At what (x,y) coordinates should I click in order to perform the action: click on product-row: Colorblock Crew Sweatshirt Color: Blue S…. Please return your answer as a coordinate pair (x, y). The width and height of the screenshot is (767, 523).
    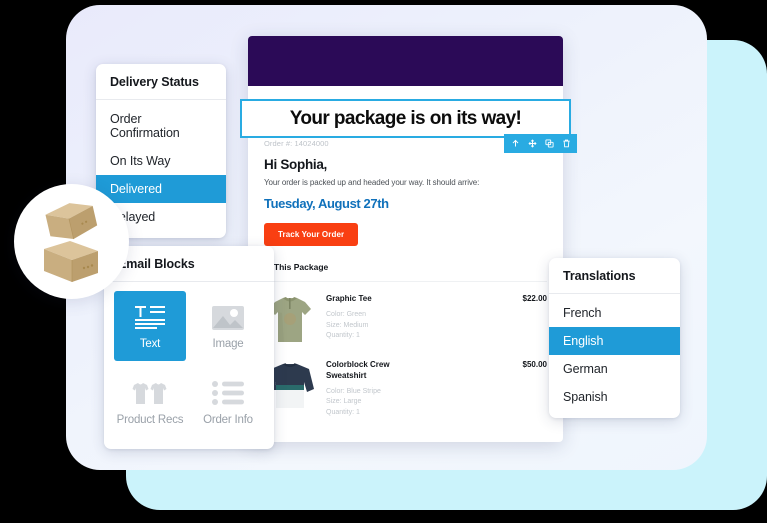
    Looking at the image, I should click on (405, 383).